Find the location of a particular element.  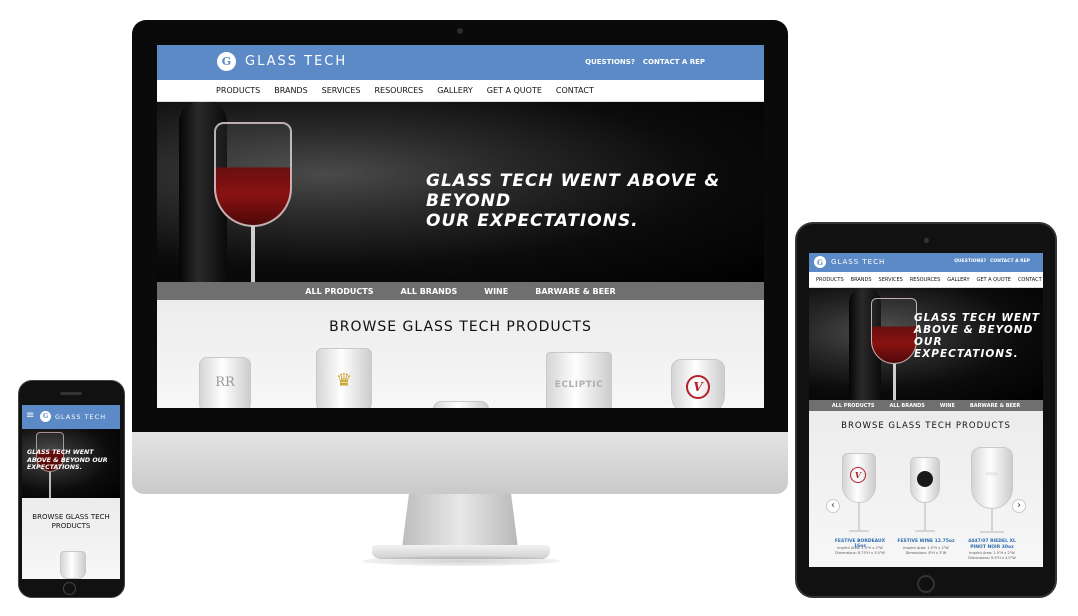

bottle-logo-icon is located at coordinates (925, 479).